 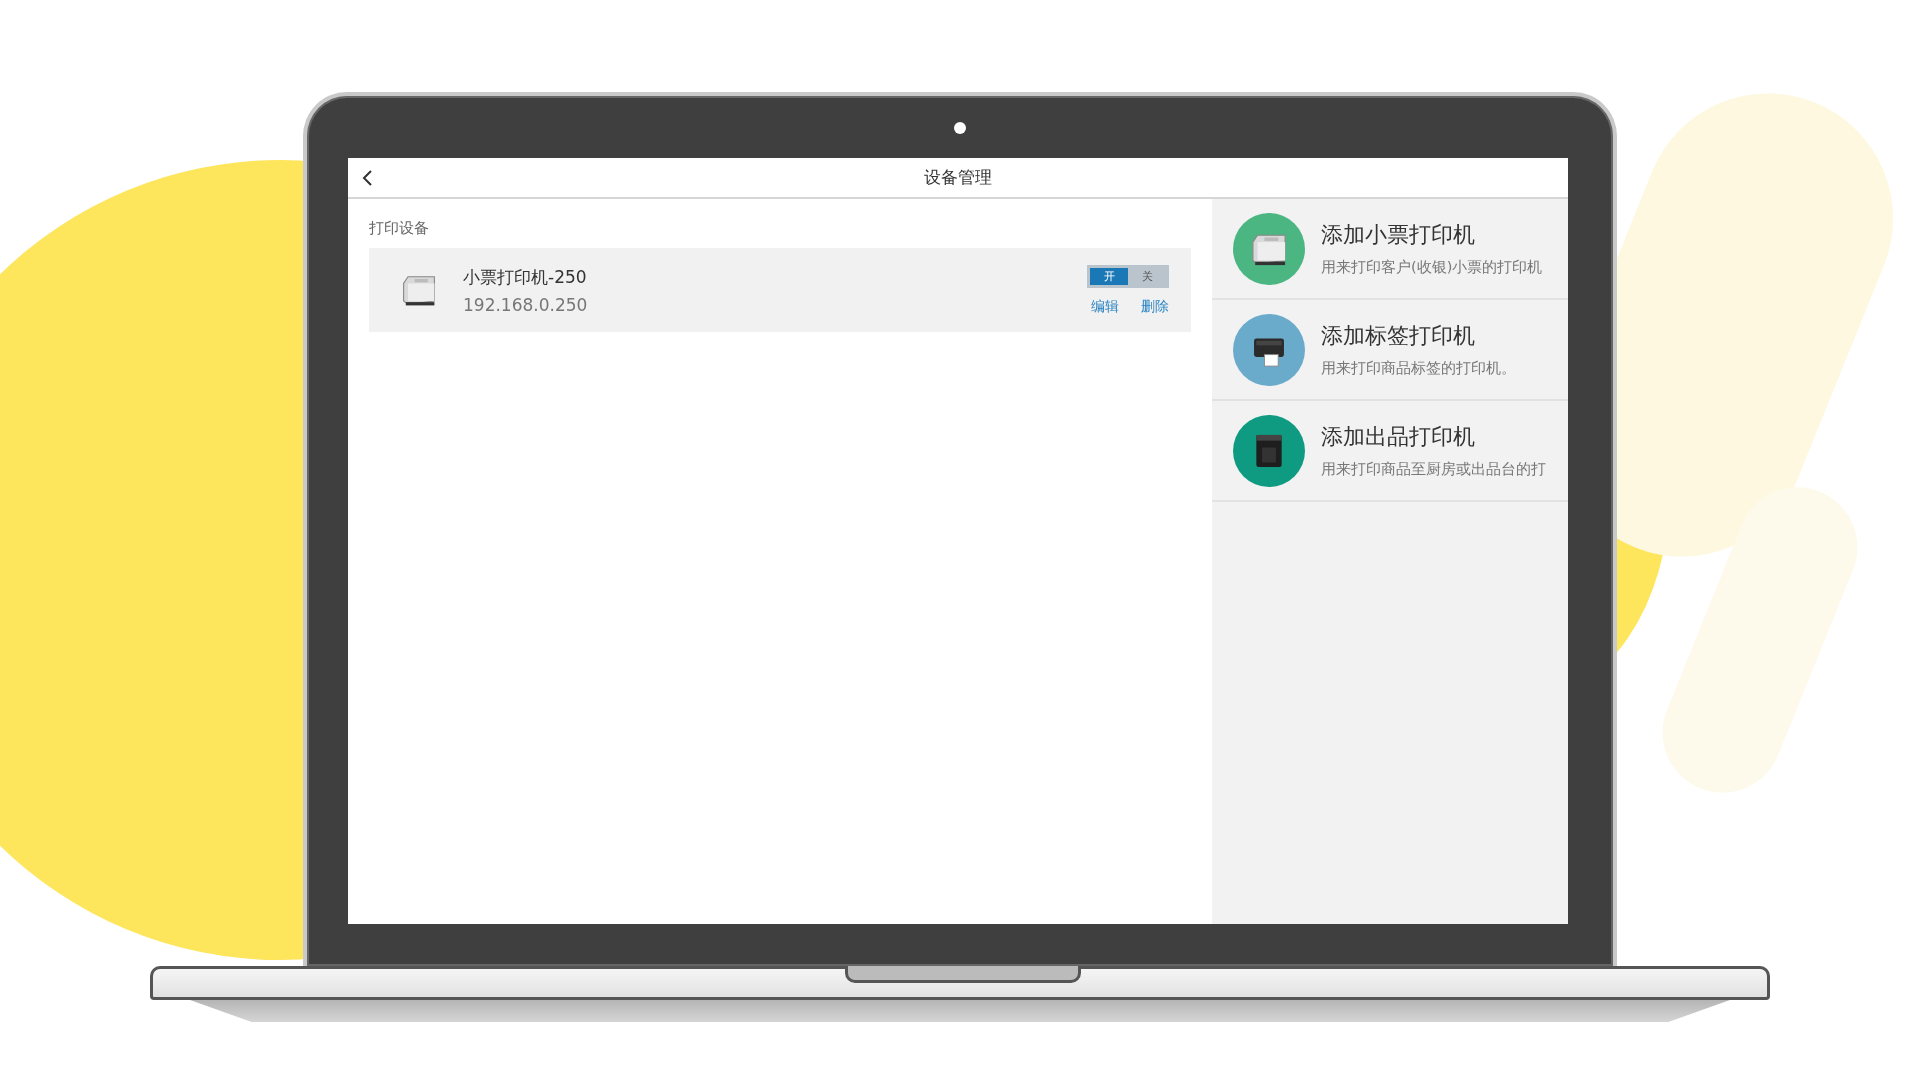 I want to click on device-card: 小票打印机-250 192.168.0.250 开 关 编辑 删除, so click(x=780, y=290).